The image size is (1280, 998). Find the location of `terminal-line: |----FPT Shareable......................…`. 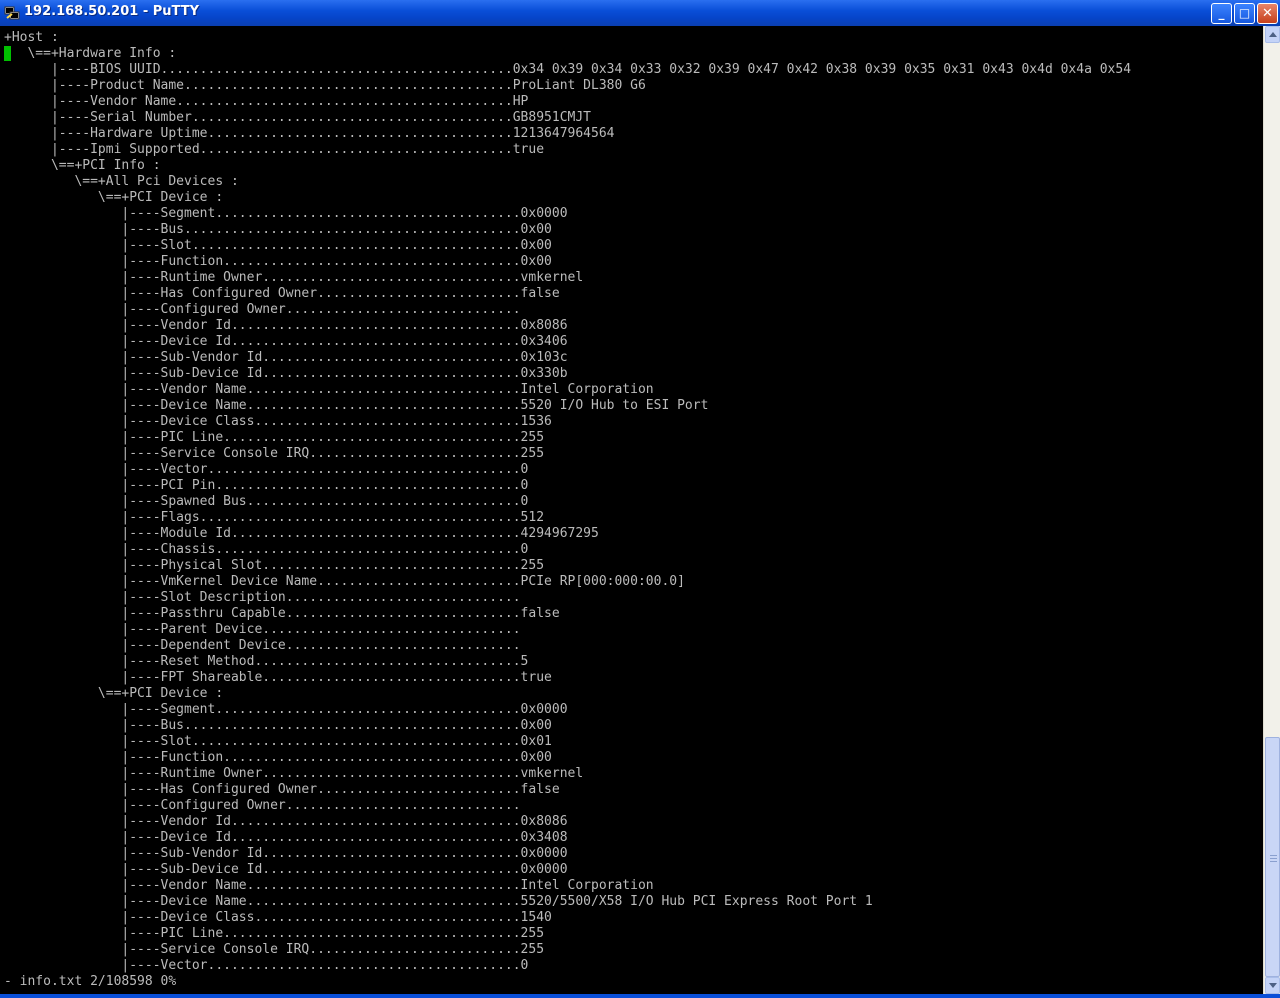

terminal-line: |----FPT Shareable......................… is located at coordinates (278, 677).